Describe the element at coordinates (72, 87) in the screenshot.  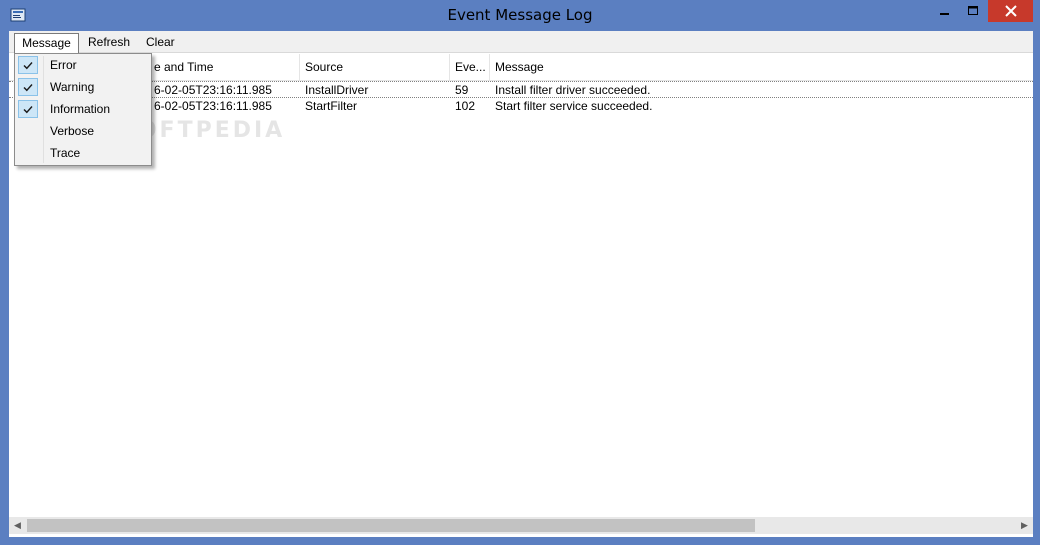
I see `menu-item-label: Warning` at that location.